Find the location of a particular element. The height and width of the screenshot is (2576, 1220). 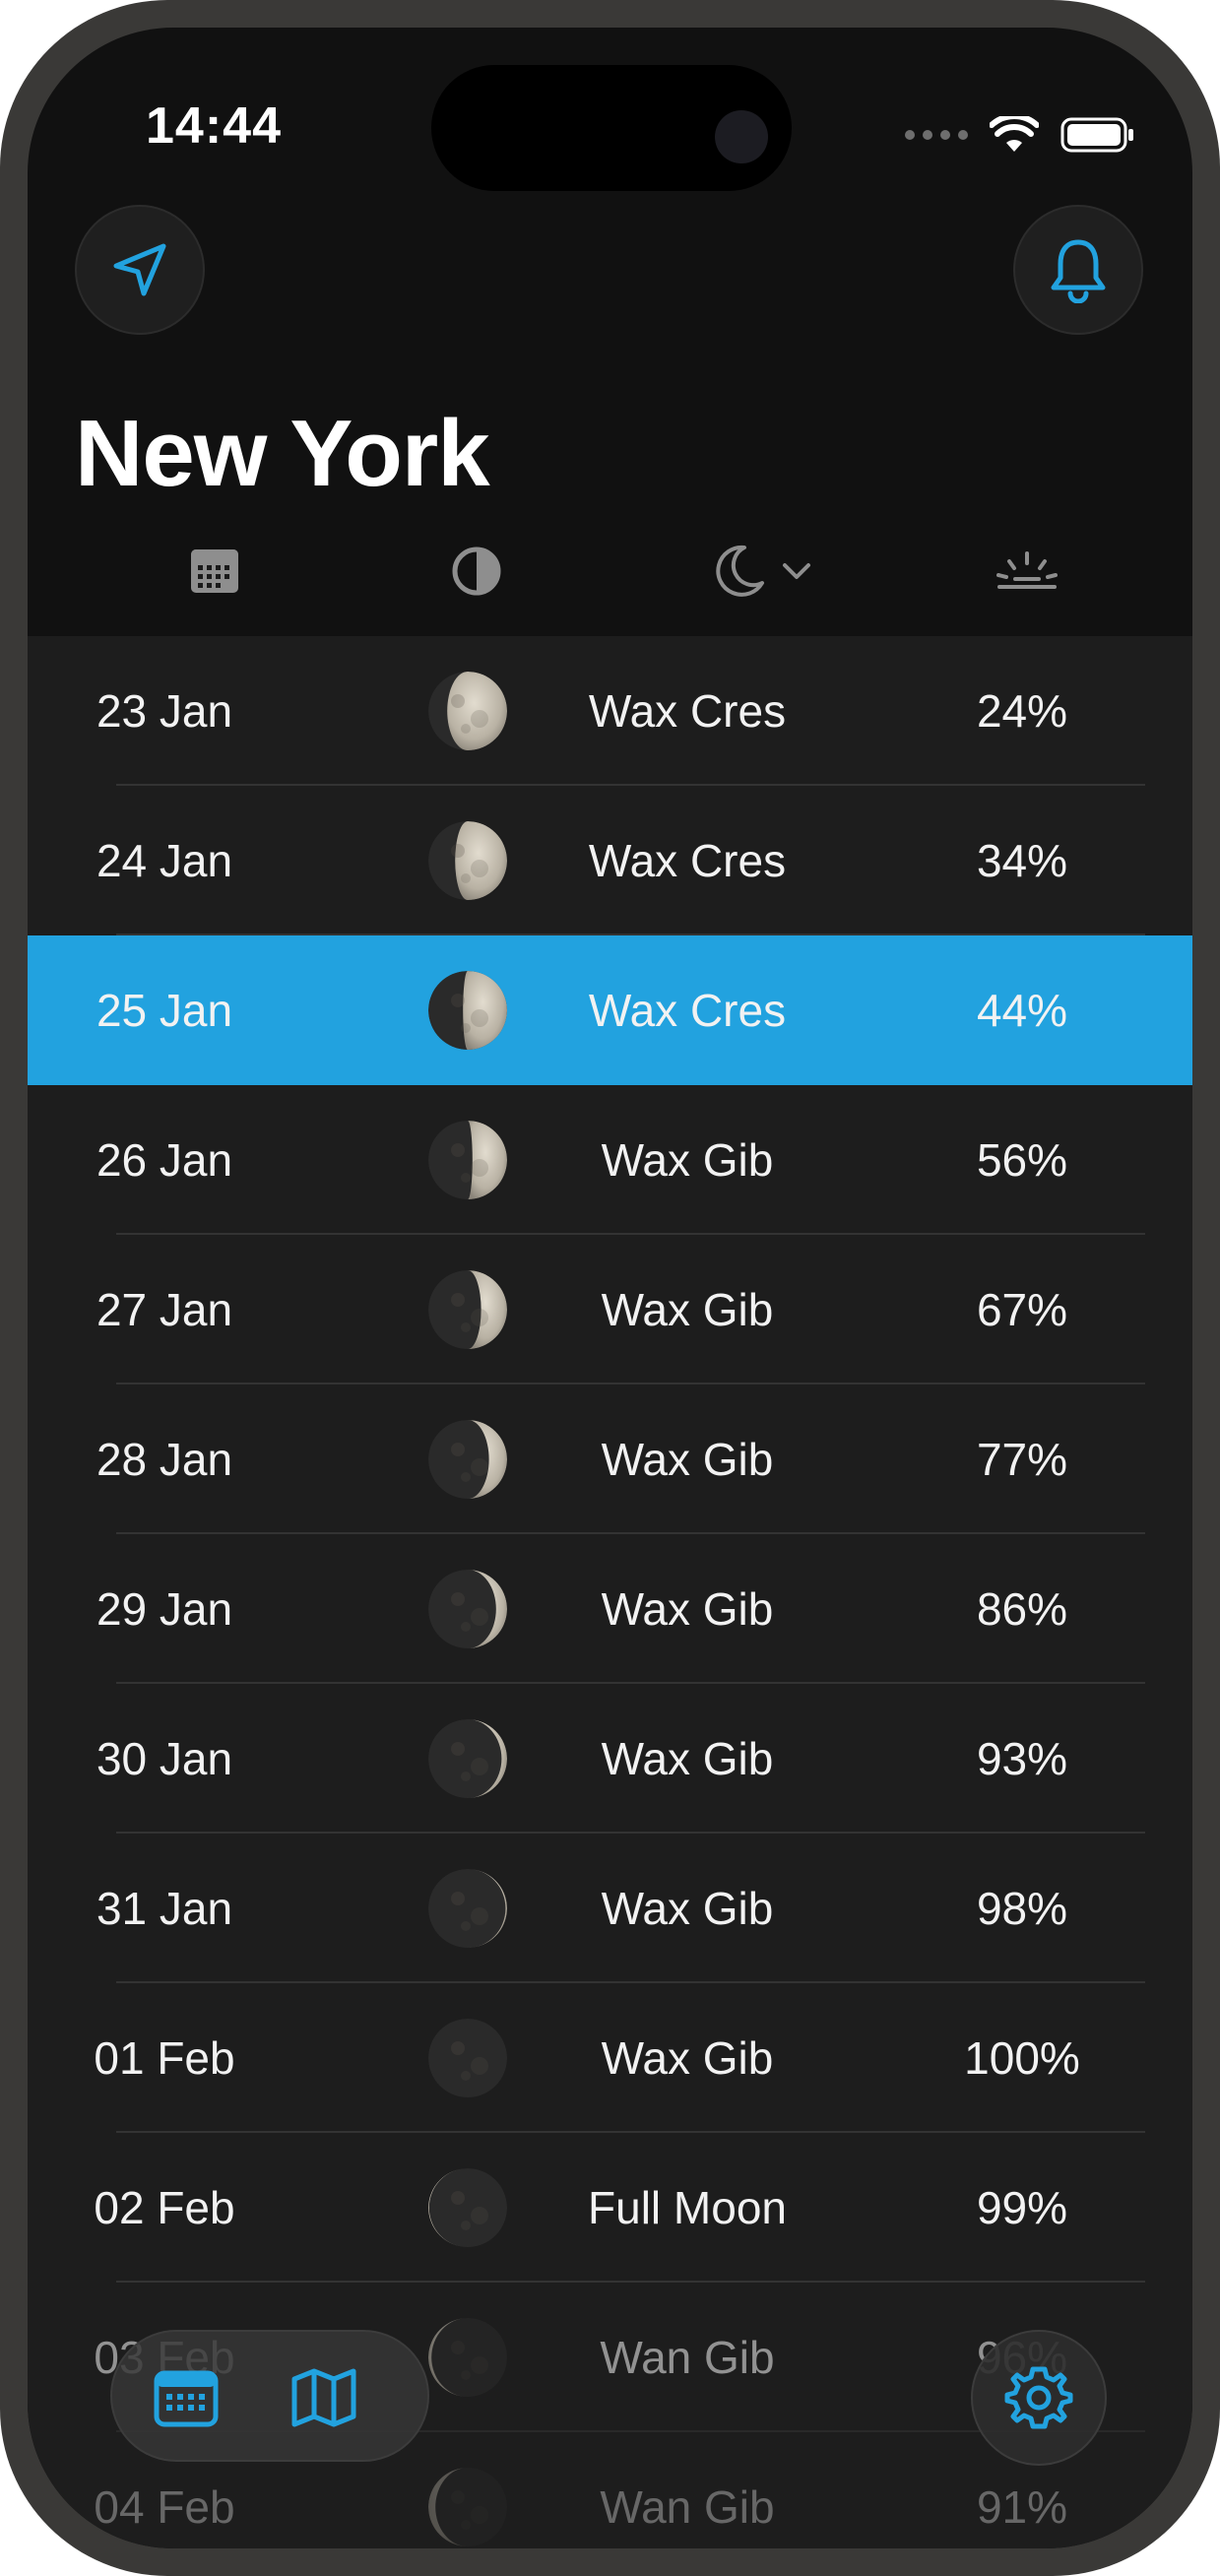

bell-icon is located at coordinates (1078, 271).